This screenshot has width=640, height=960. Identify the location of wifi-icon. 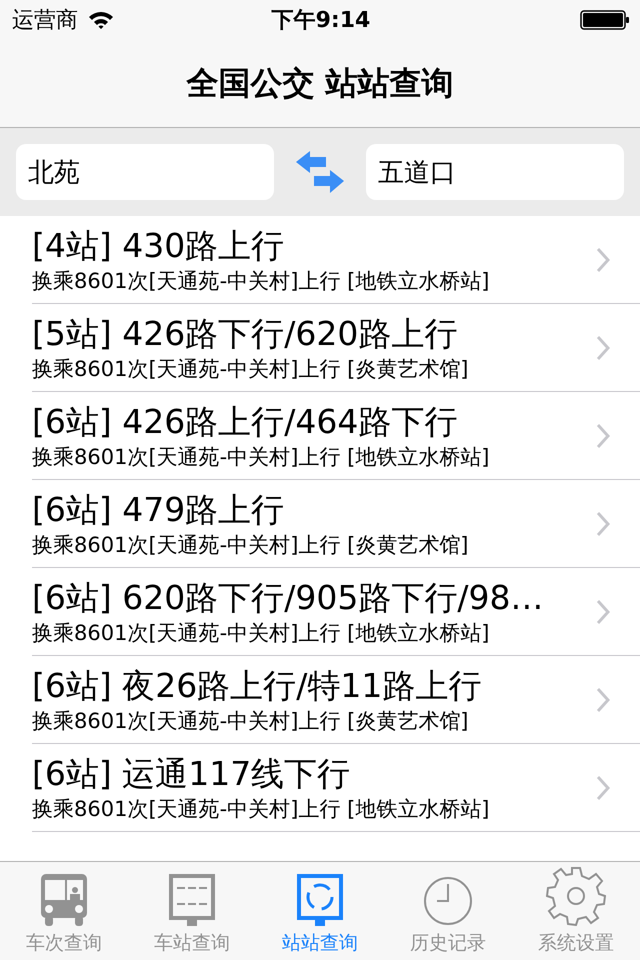
(101, 20).